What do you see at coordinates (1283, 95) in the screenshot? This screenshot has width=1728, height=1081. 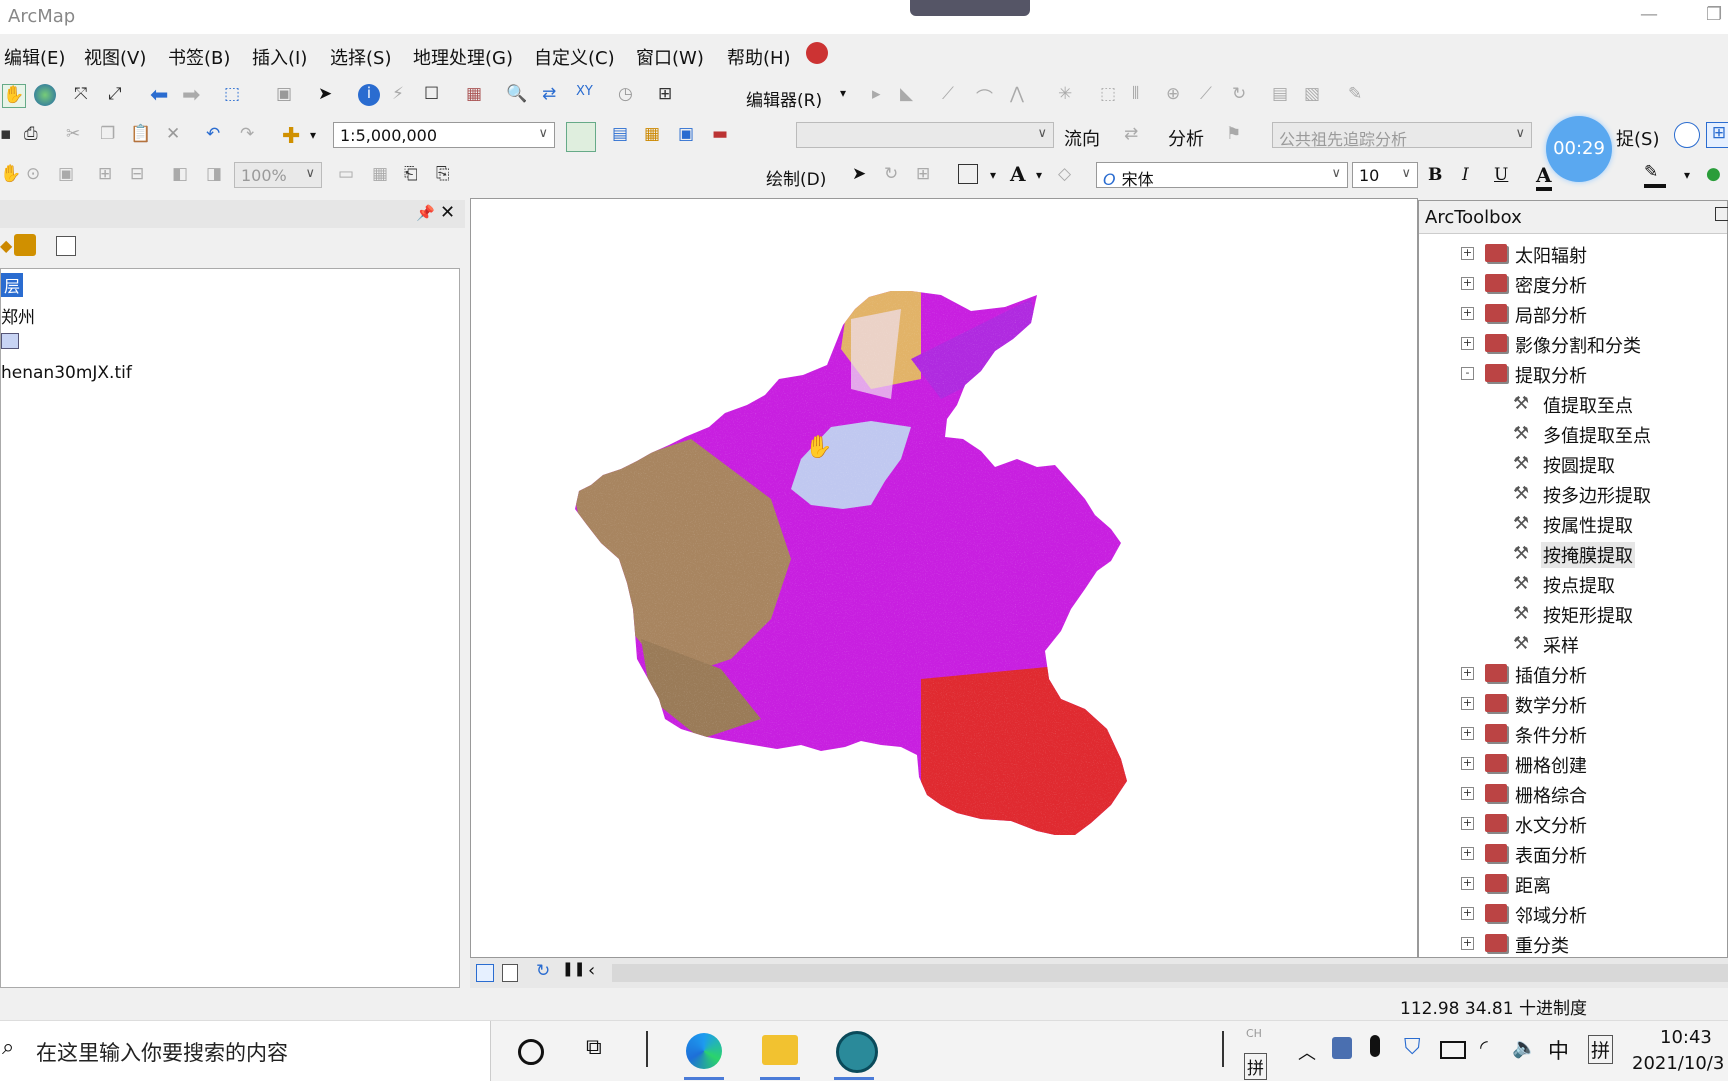 I see `attributes-icon: ▤` at bounding box center [1283, 95].